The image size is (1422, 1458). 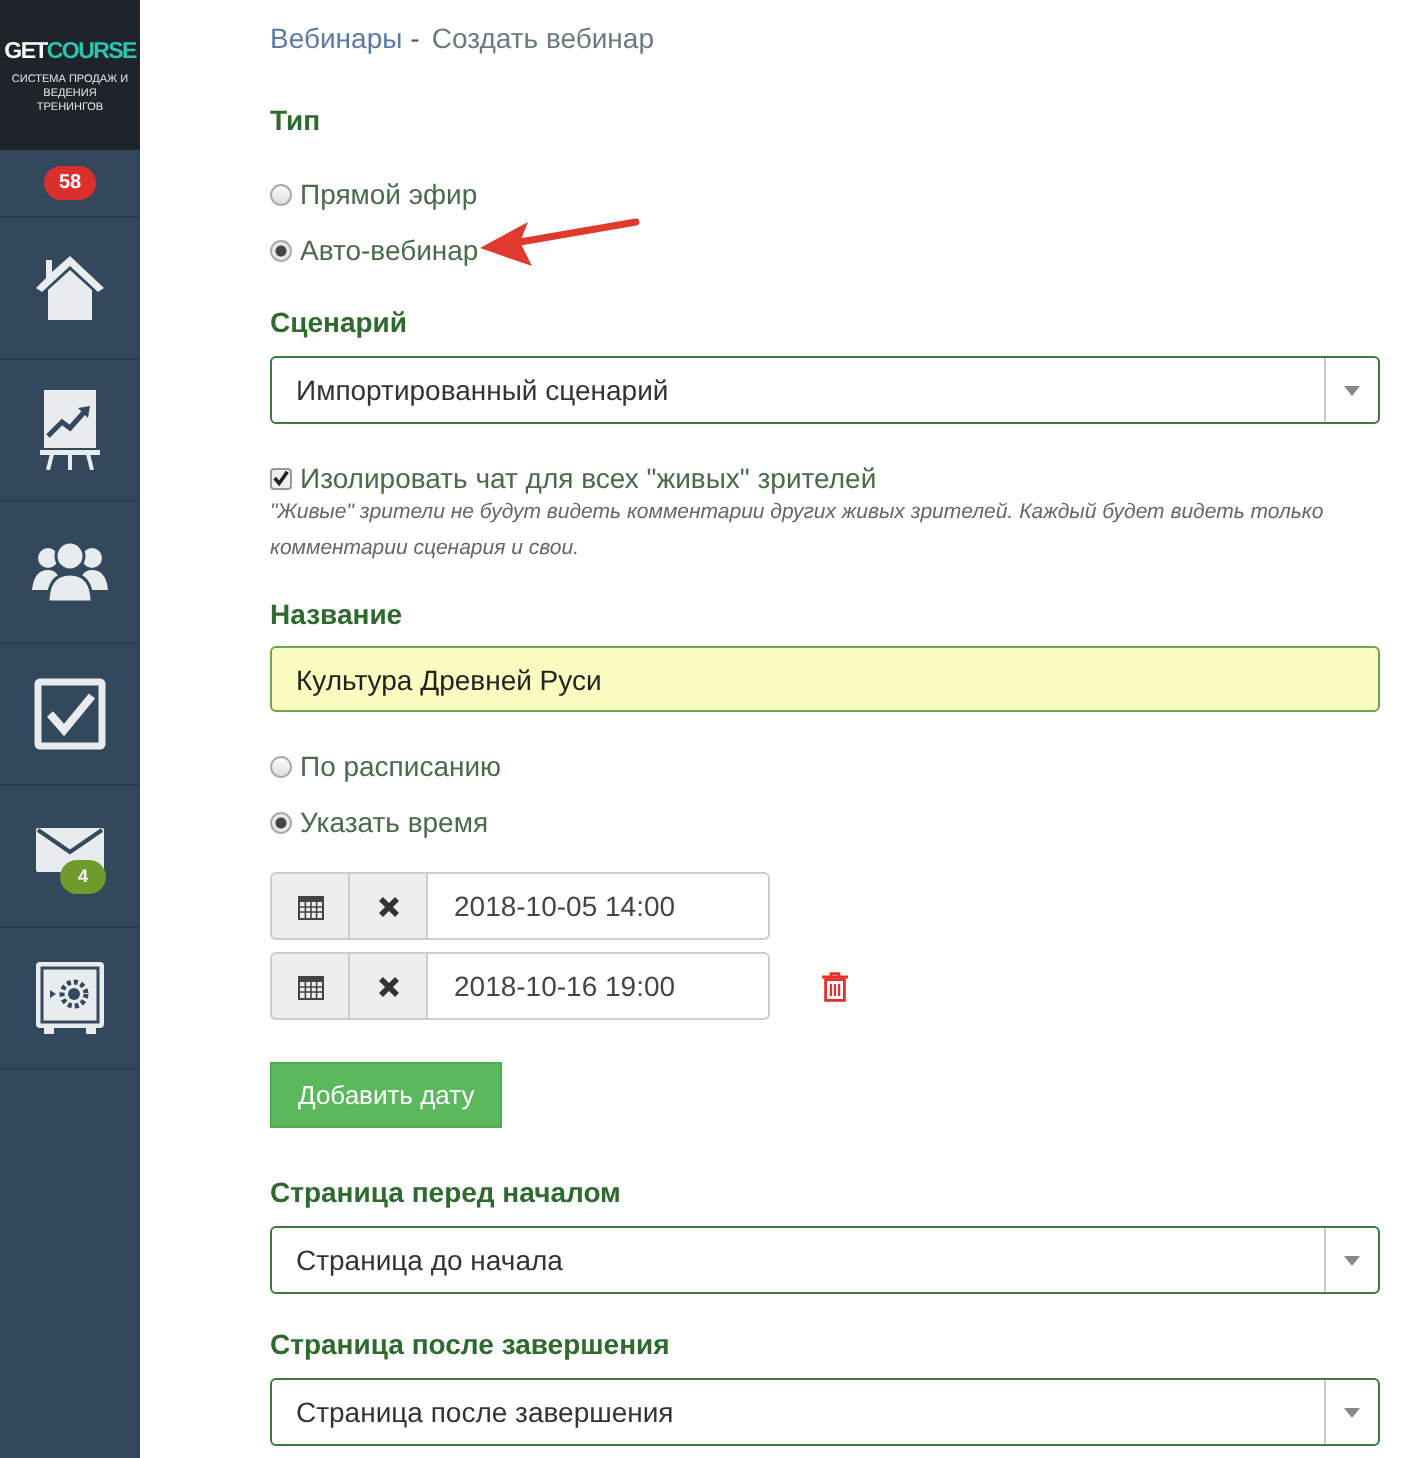 What do you see at coordinates (401, 766) in the screenshot?
I see `radio-label: По расписанию` at bounding box center [401, 766].